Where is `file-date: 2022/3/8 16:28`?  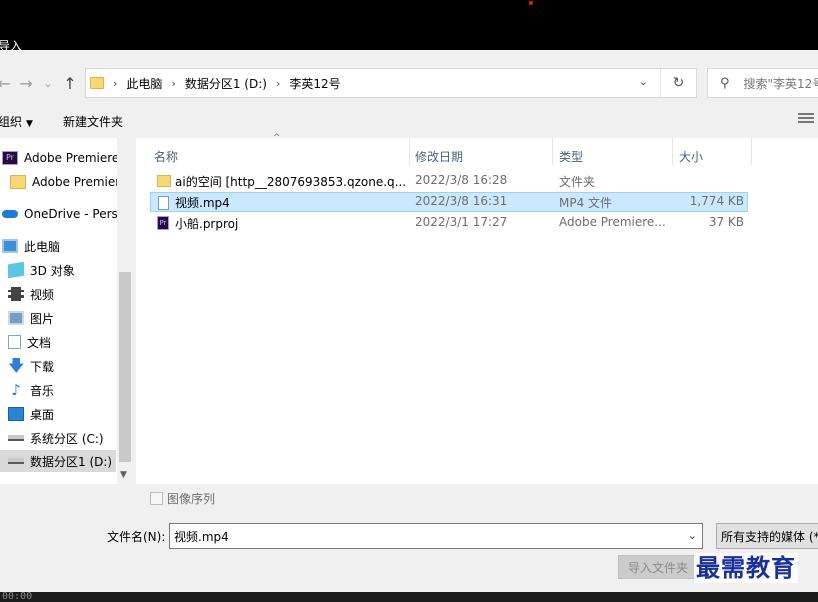
file-date: 2022/3/8 16:28 is located at coordinates (461, 180).